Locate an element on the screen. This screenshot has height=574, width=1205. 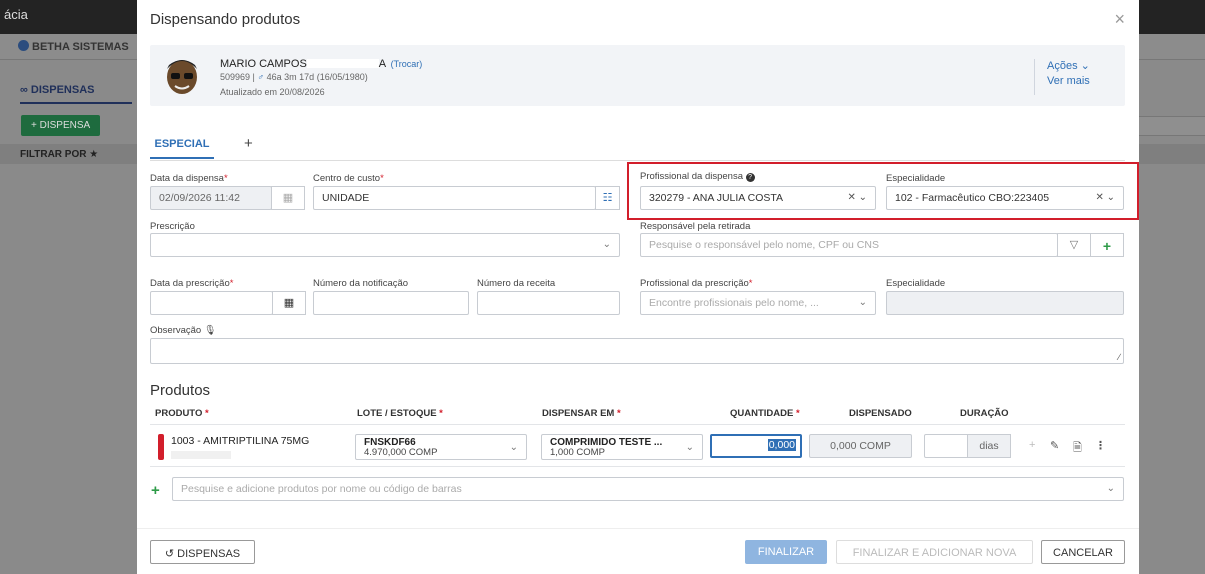
footer-divider is located at coordinates (638, 528).